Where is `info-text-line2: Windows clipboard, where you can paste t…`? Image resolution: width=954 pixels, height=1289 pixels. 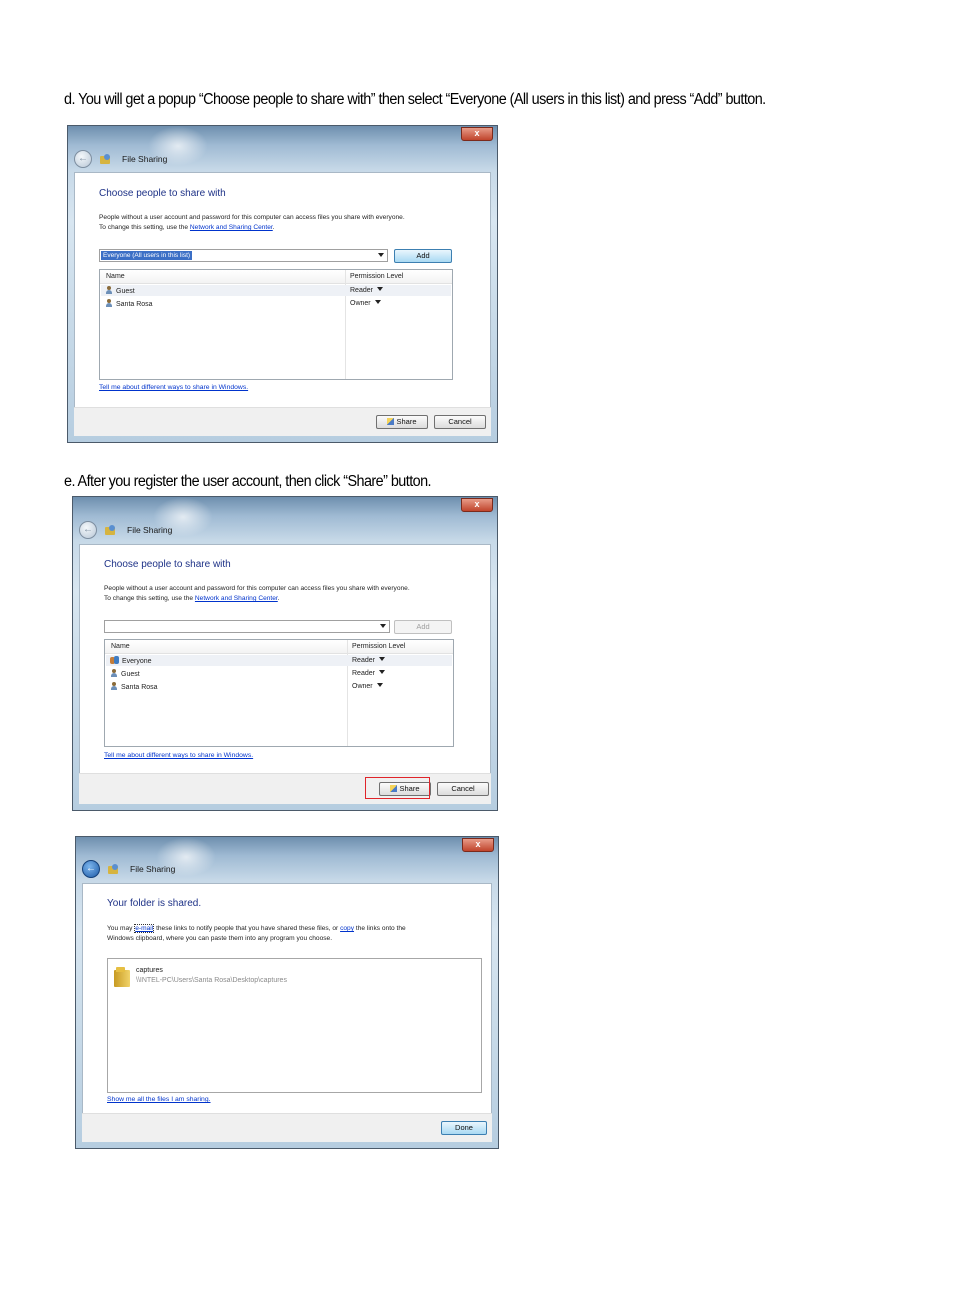
info-text-line2: Windows clipboard, where you can paste t… is located at coordinates (220, 938).